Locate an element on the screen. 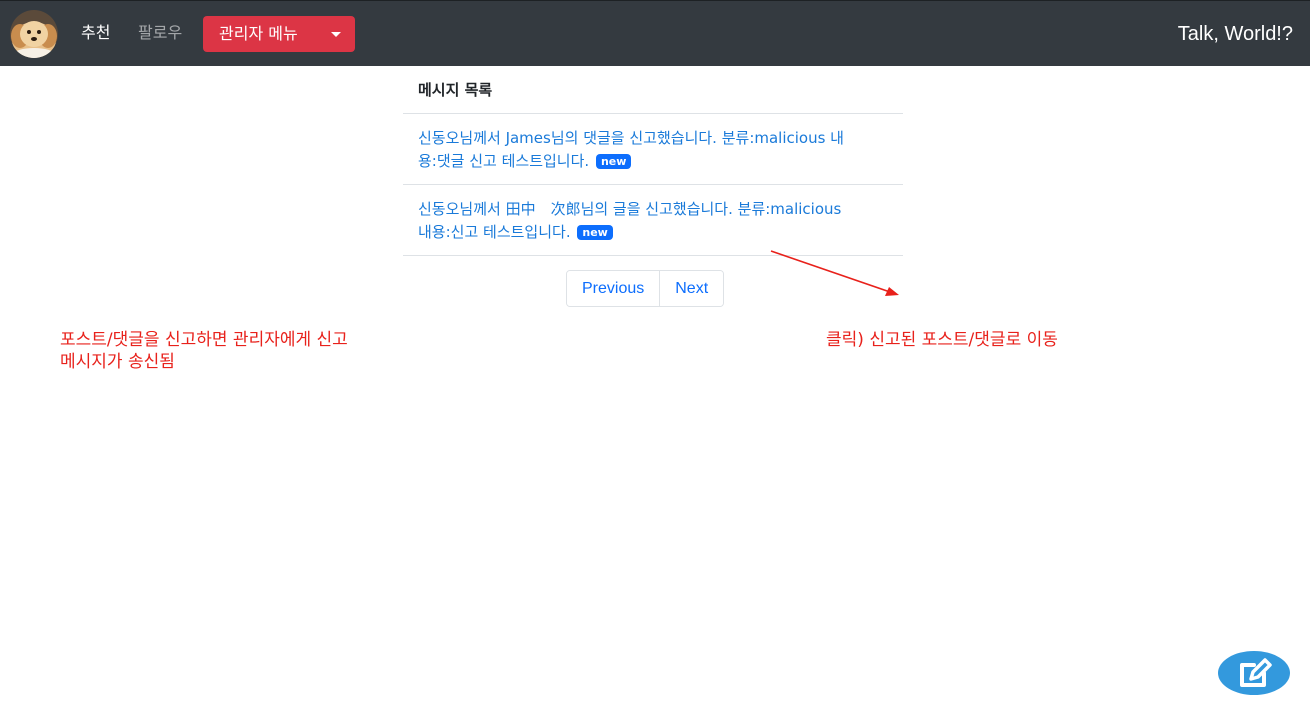 The height and width of the screenshot is (713, 1310). nav-recommend: 추천 is located at coordinates (95, 33).